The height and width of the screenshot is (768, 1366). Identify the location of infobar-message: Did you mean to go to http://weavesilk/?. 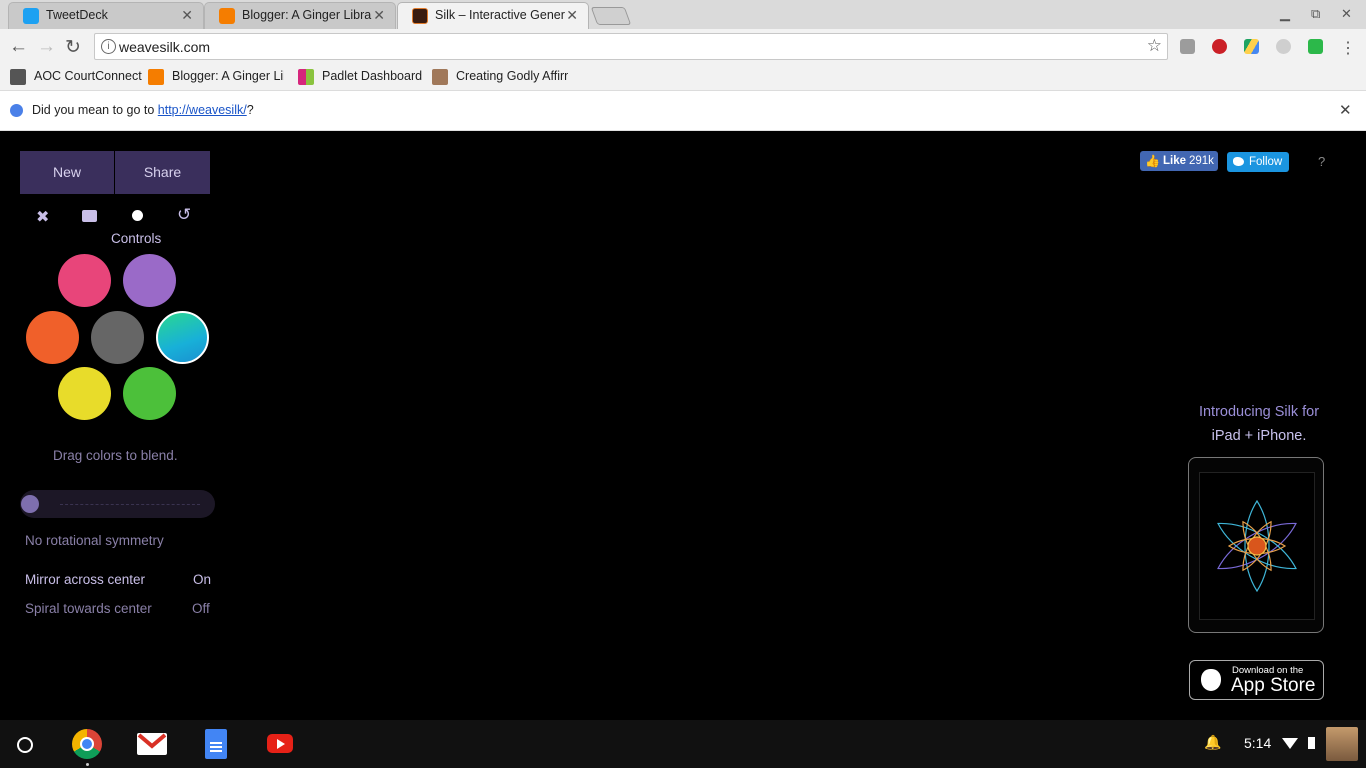
(143, 110).